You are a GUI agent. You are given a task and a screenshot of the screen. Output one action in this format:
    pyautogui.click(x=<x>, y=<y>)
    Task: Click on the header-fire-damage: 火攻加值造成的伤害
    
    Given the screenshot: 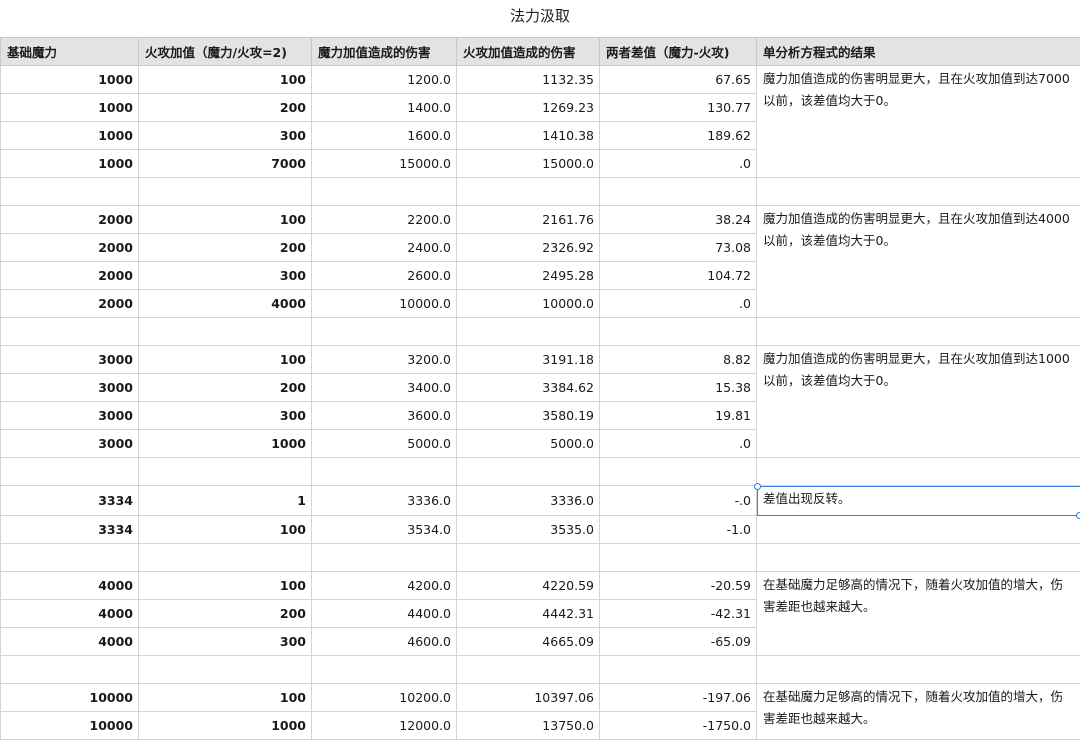 What is the action you would take?
    pyautogui.click(x=528, y=52)
    